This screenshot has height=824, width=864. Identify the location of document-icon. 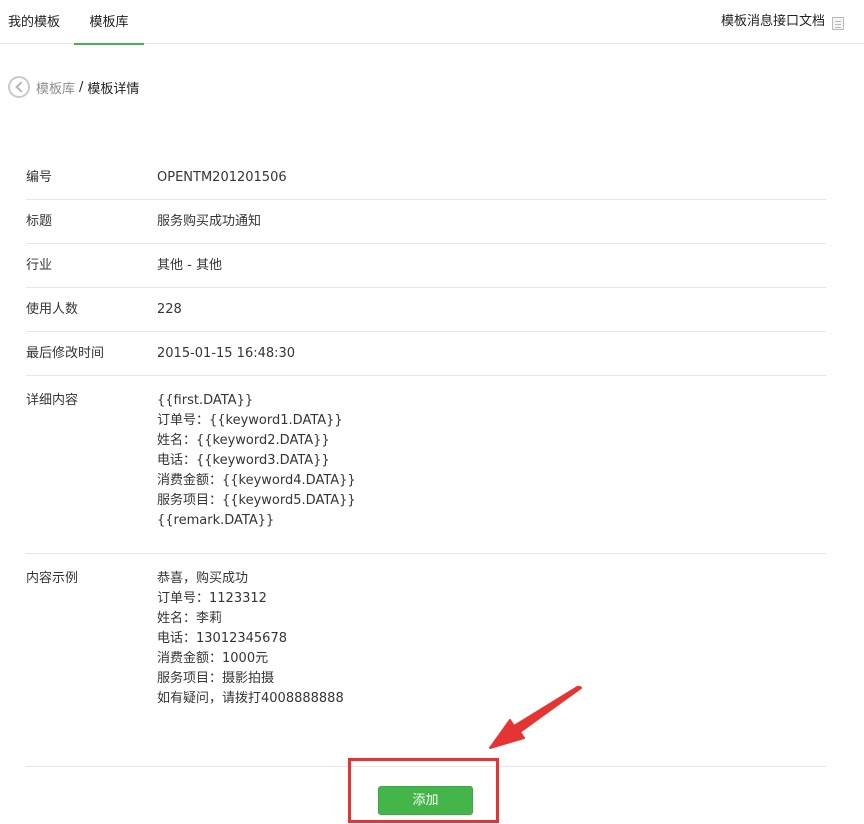
(838, 23).